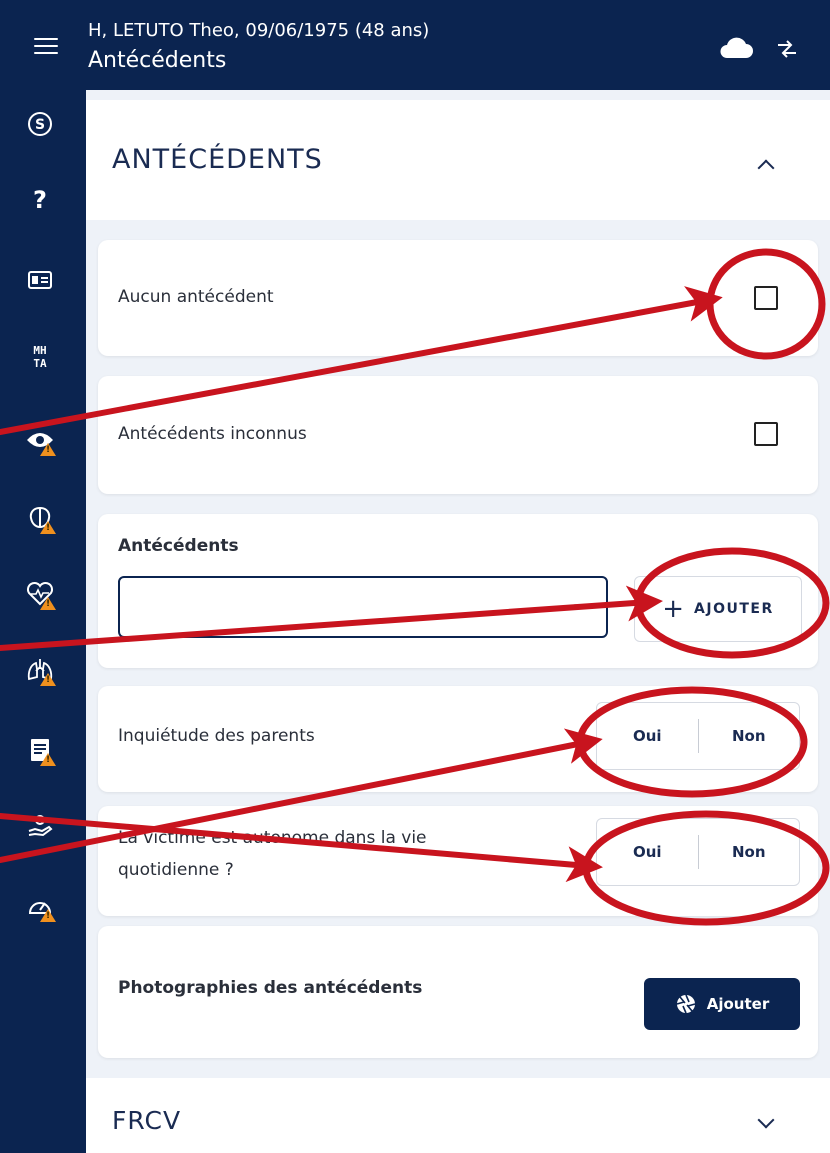 The image size is (830, 1153). I want to click on history-list-label: Antécédents, so click(178, 546).